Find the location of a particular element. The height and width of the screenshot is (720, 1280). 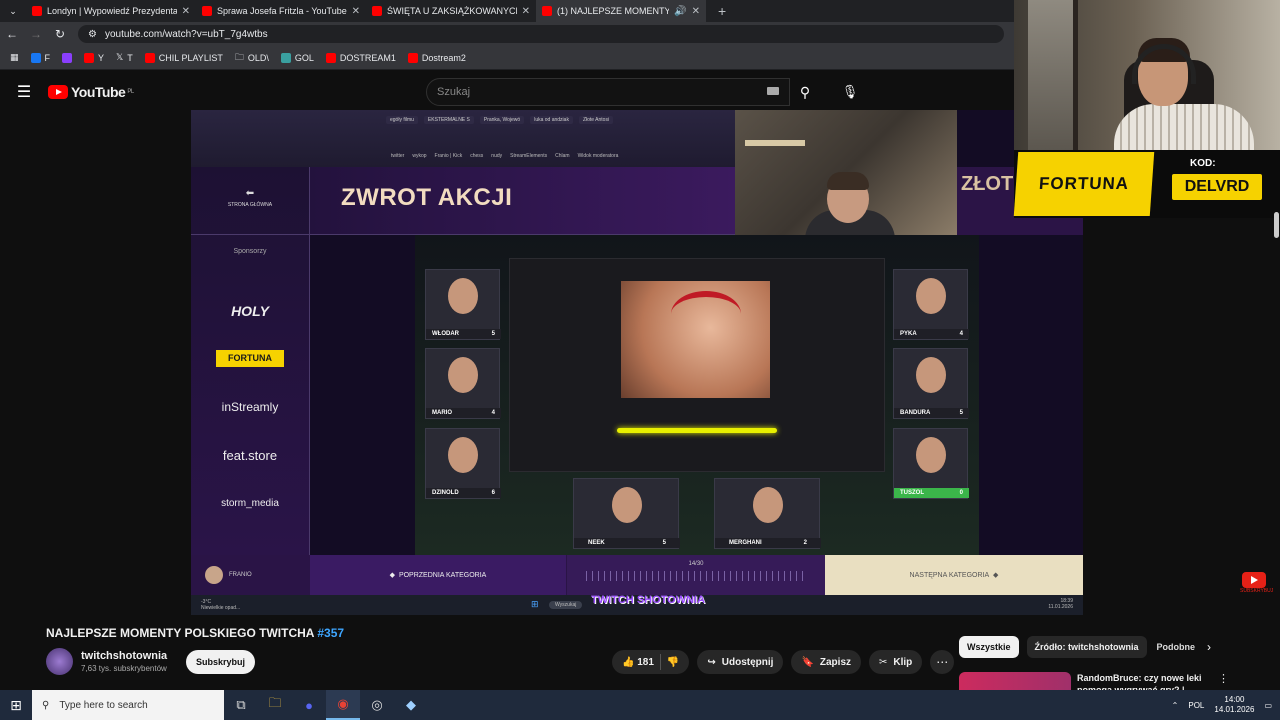

forward-icon: → is located at coordinates (36, 34).